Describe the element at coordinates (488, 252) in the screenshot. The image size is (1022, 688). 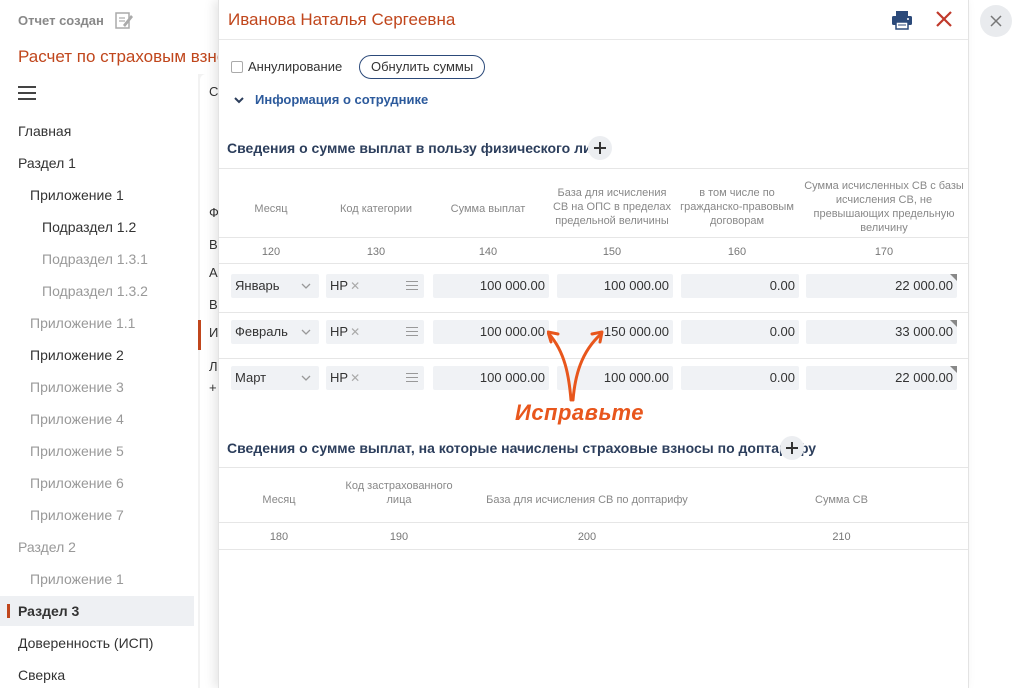
I see `col-number: 140` at that location.